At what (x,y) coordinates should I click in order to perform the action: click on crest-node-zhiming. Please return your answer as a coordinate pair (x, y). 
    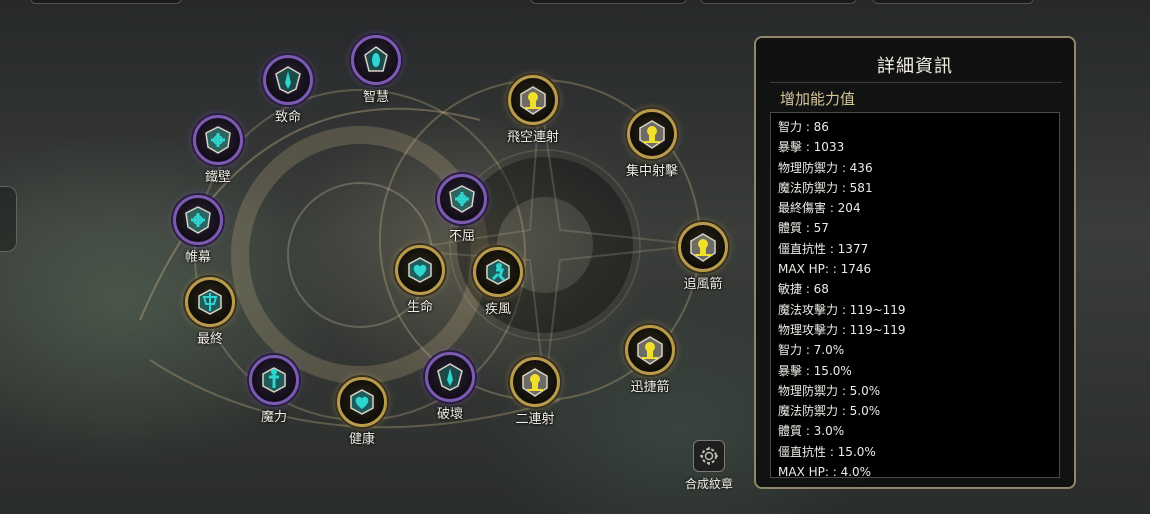
    Looking at the image, I should click on (288, 80).